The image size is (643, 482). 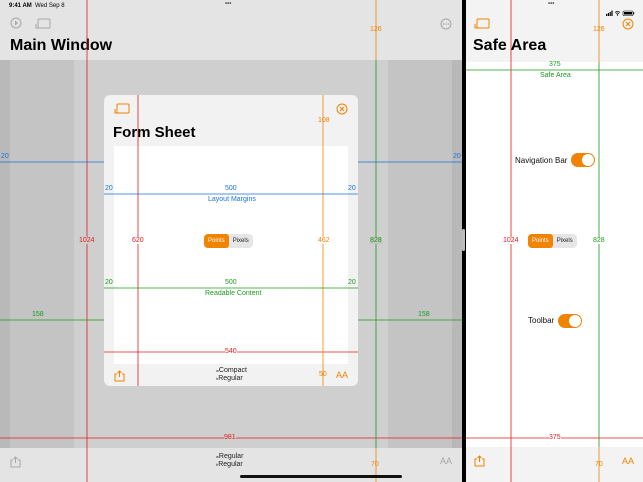 I want to click on sheet-top-inset-value: 108, so click(x=324, y=120).